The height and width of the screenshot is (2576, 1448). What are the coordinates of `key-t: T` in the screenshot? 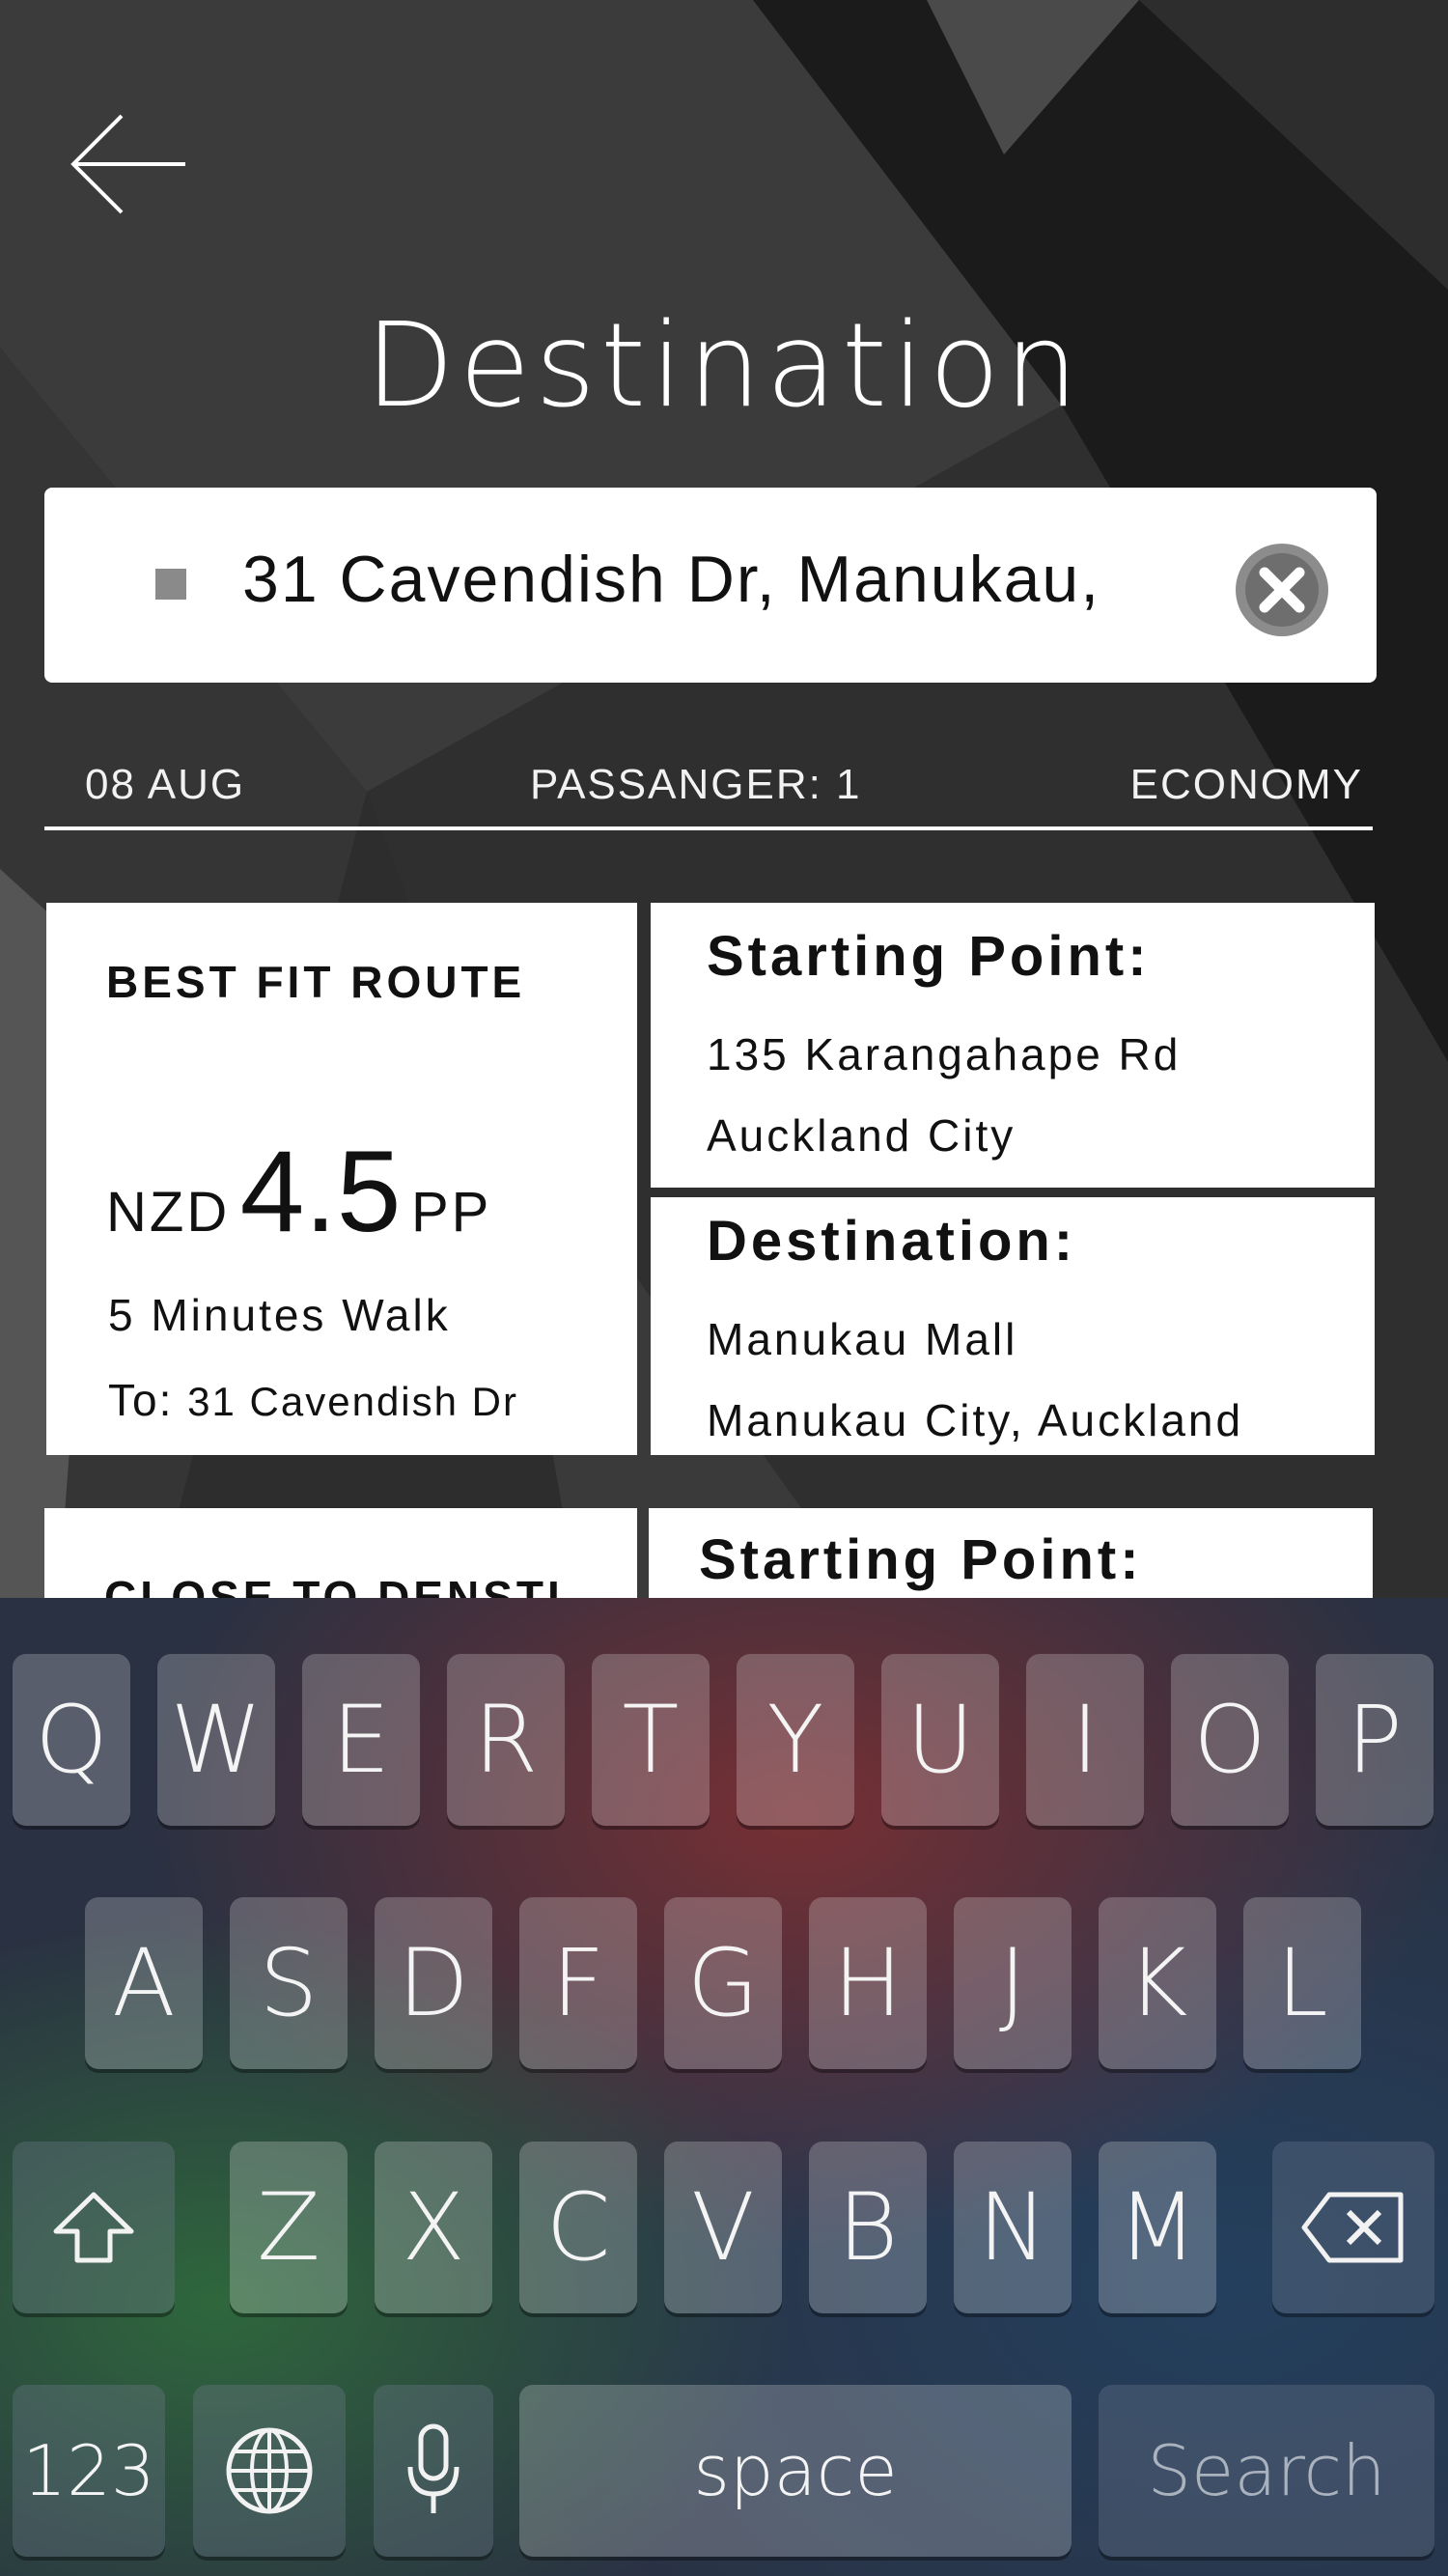 It's located at (651, 1740).